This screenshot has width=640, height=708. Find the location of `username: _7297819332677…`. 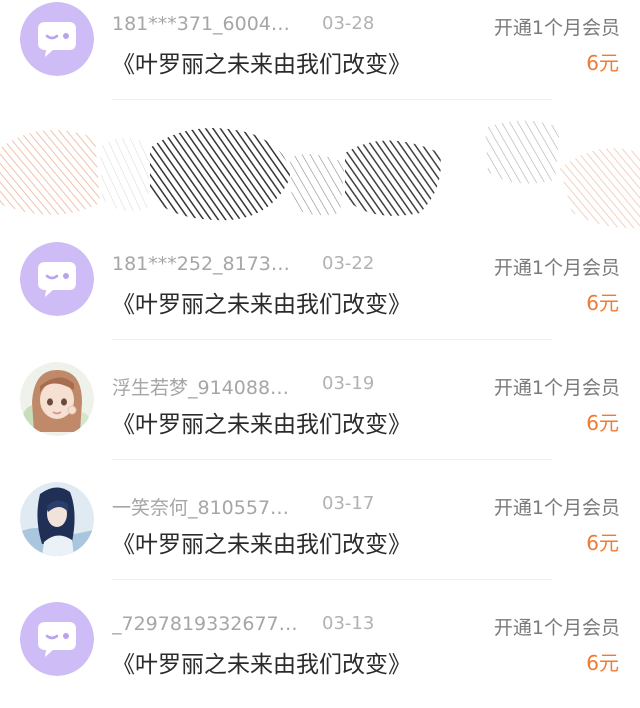

username: _7297819332677… is located at coordinates (205, 624).